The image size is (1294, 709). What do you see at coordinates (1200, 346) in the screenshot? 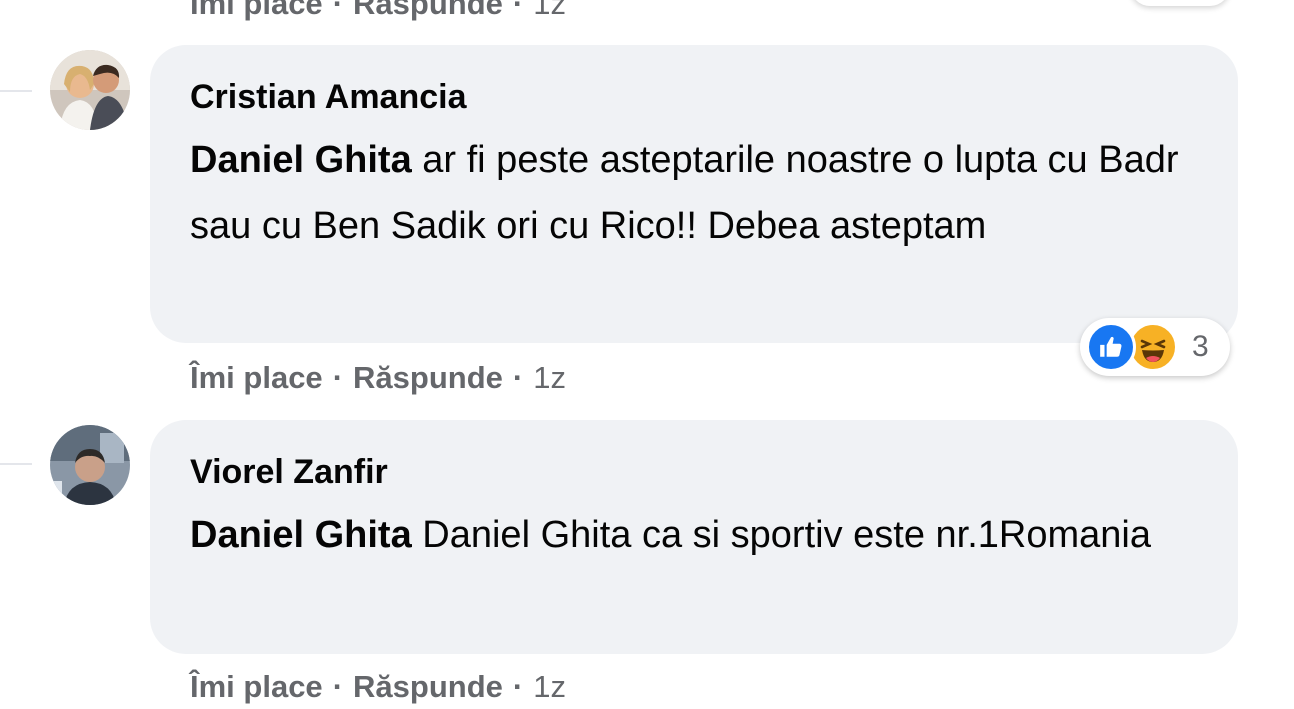
I see `reaction-count: 3` at bounding box center [1200, 346].